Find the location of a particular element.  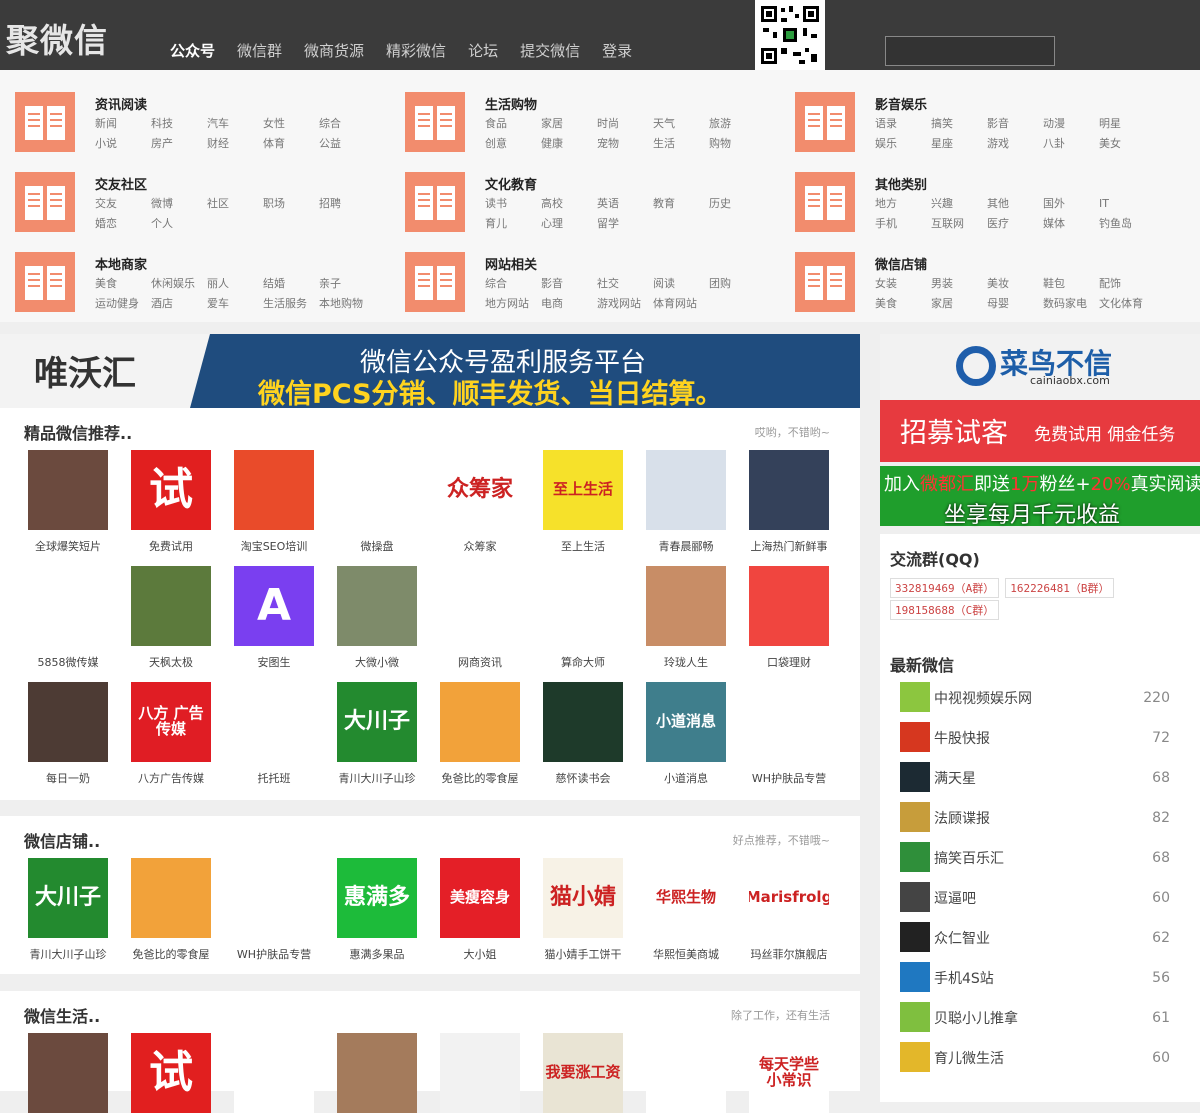

weixin-tile: 至上生活 至上生活 is located at coordinates (583, 501).